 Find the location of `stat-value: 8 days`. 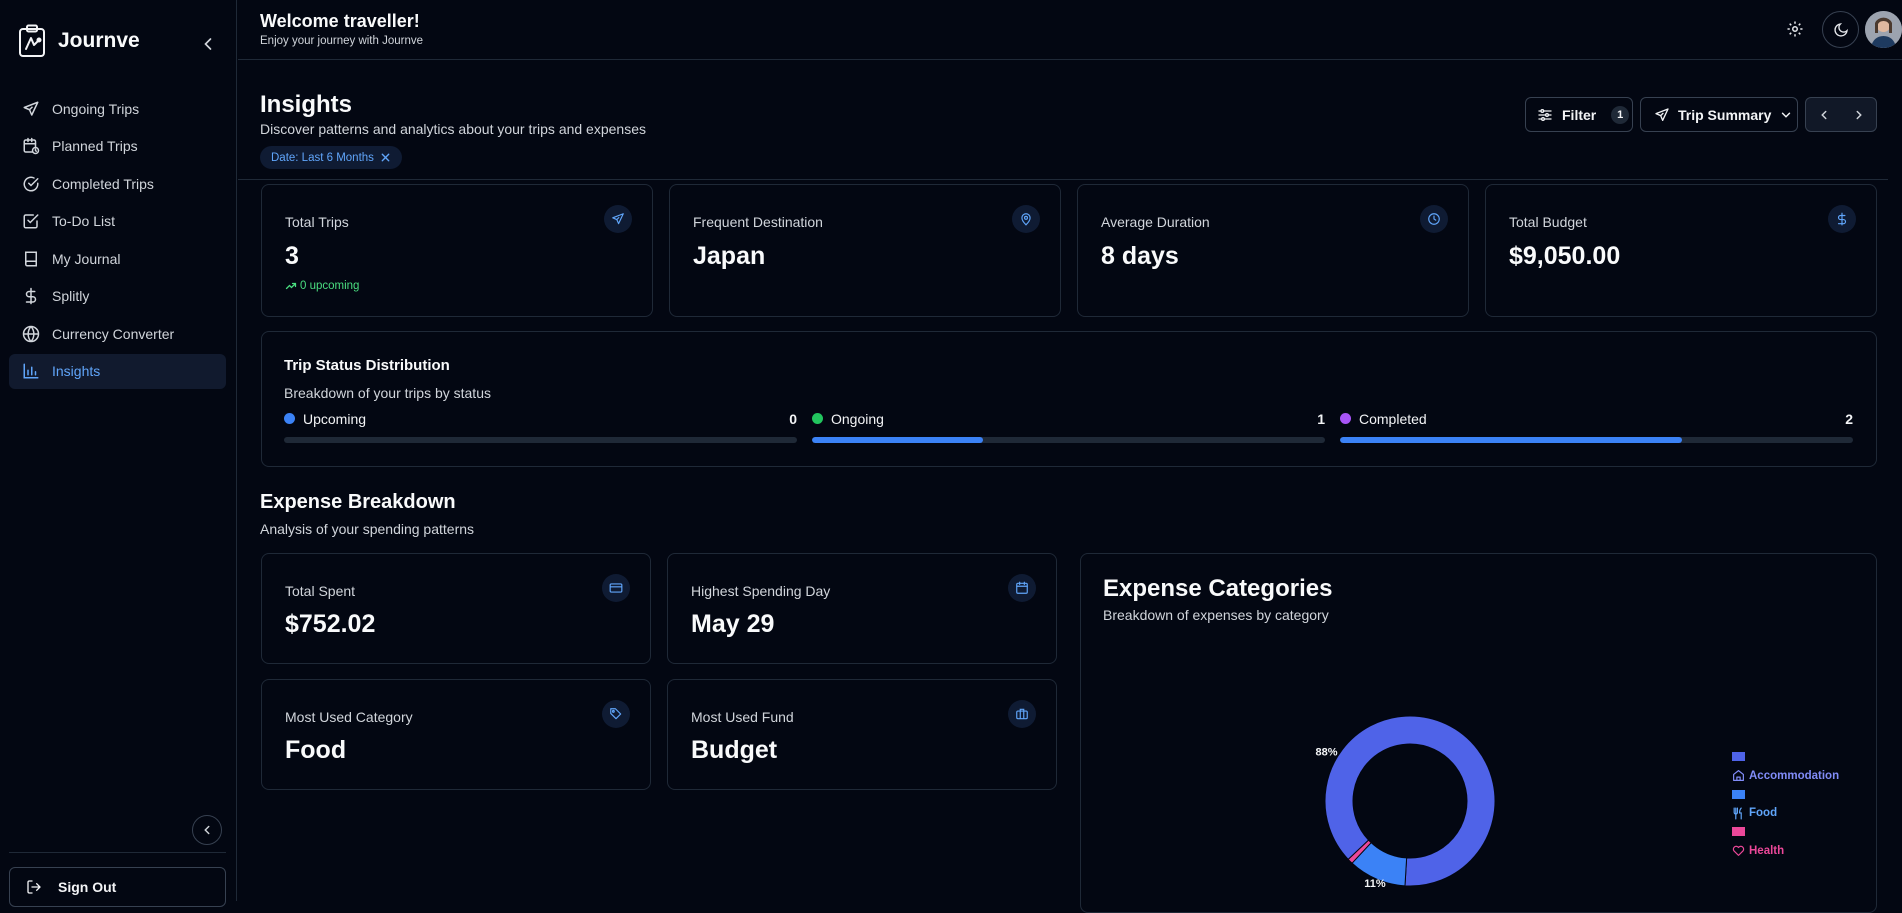

stat-value: 8 days is located at coordinates (1140, 256).